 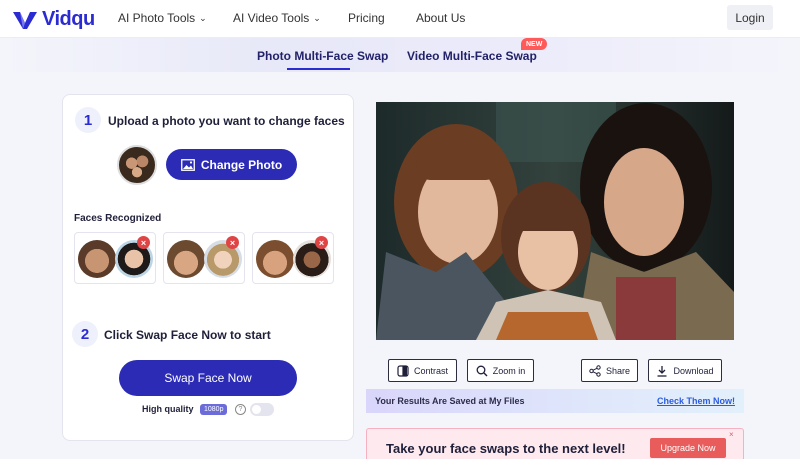 I want to click on download-button: Download, so click(x=685, y=370).